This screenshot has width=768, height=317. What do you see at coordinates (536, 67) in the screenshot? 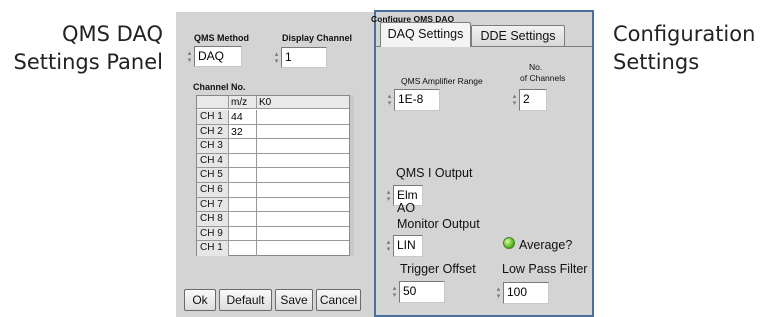
I see `num-channels-label-line1: No.` at bounding box center [536, 67].